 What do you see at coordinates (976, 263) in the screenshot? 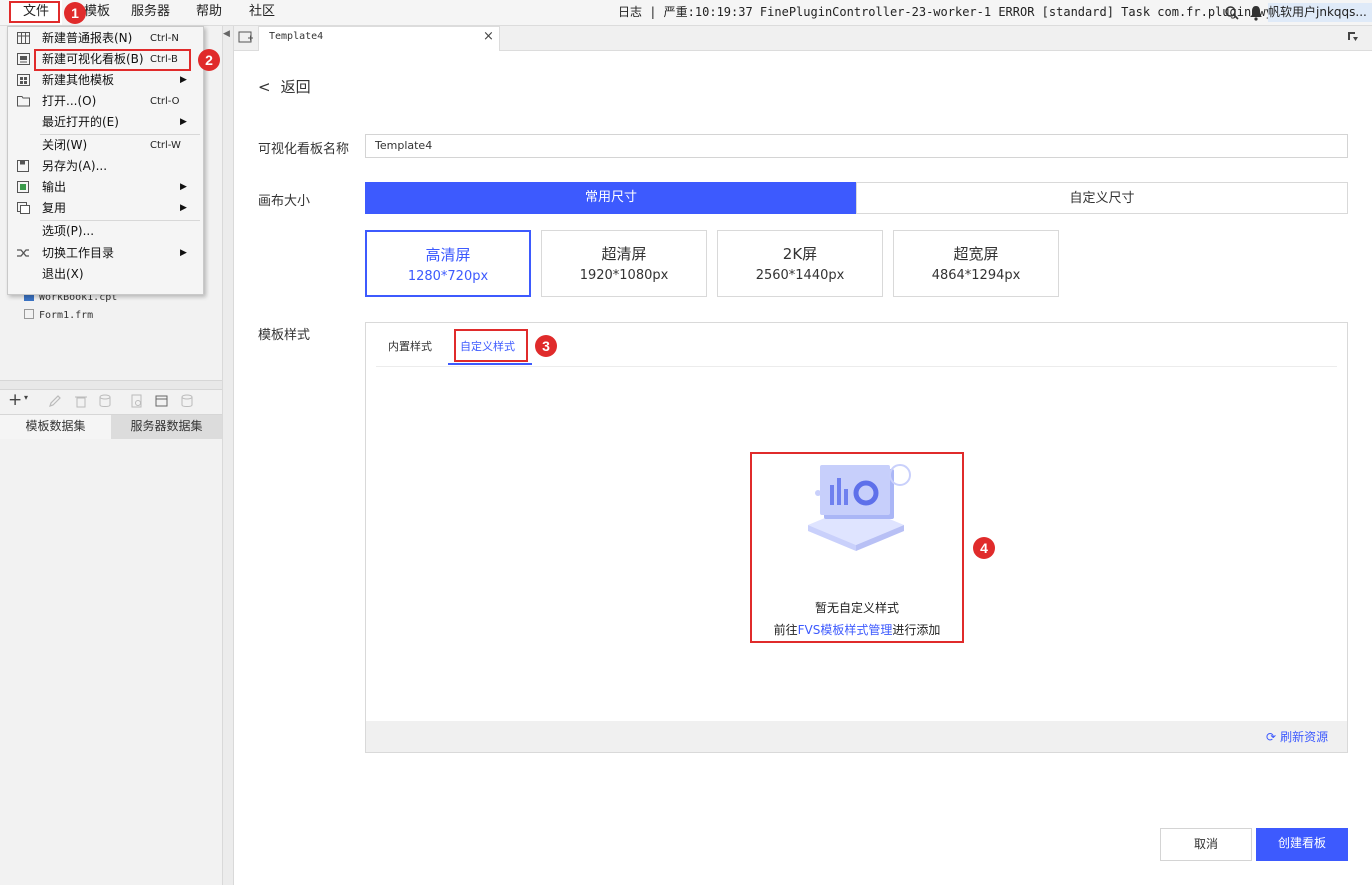
I see `size-option-ultrawide: 超宽屏 4864*1294px` at bounding box center [976, 263].